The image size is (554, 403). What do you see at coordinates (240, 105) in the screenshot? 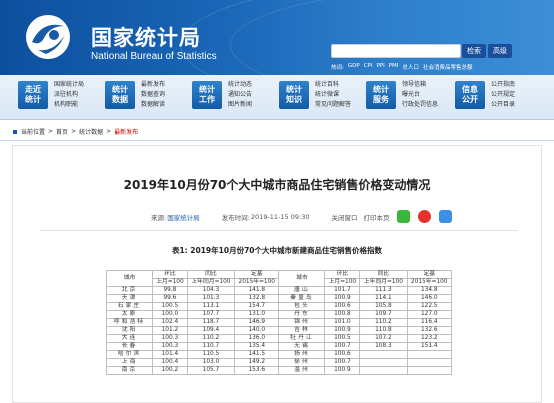
I see `nav-link: 图片新闻` at bounding box center [240, 105].